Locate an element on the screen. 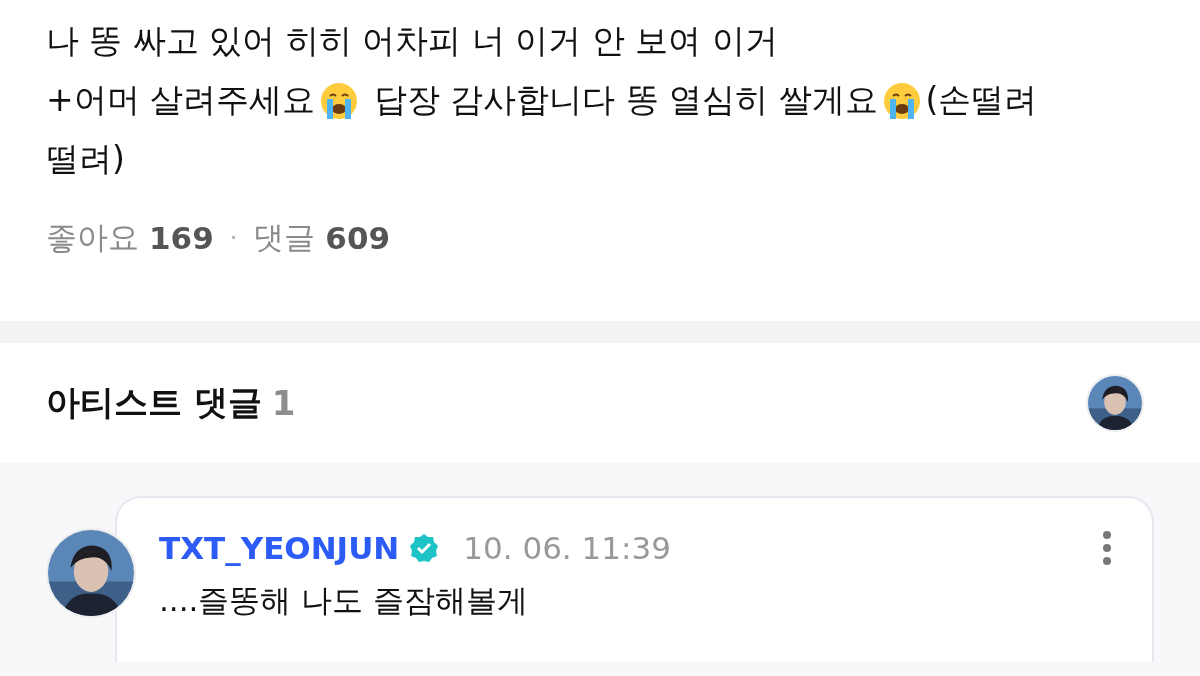  comment-author: TXT_YEONJUN is located at coordinates (279, 548).